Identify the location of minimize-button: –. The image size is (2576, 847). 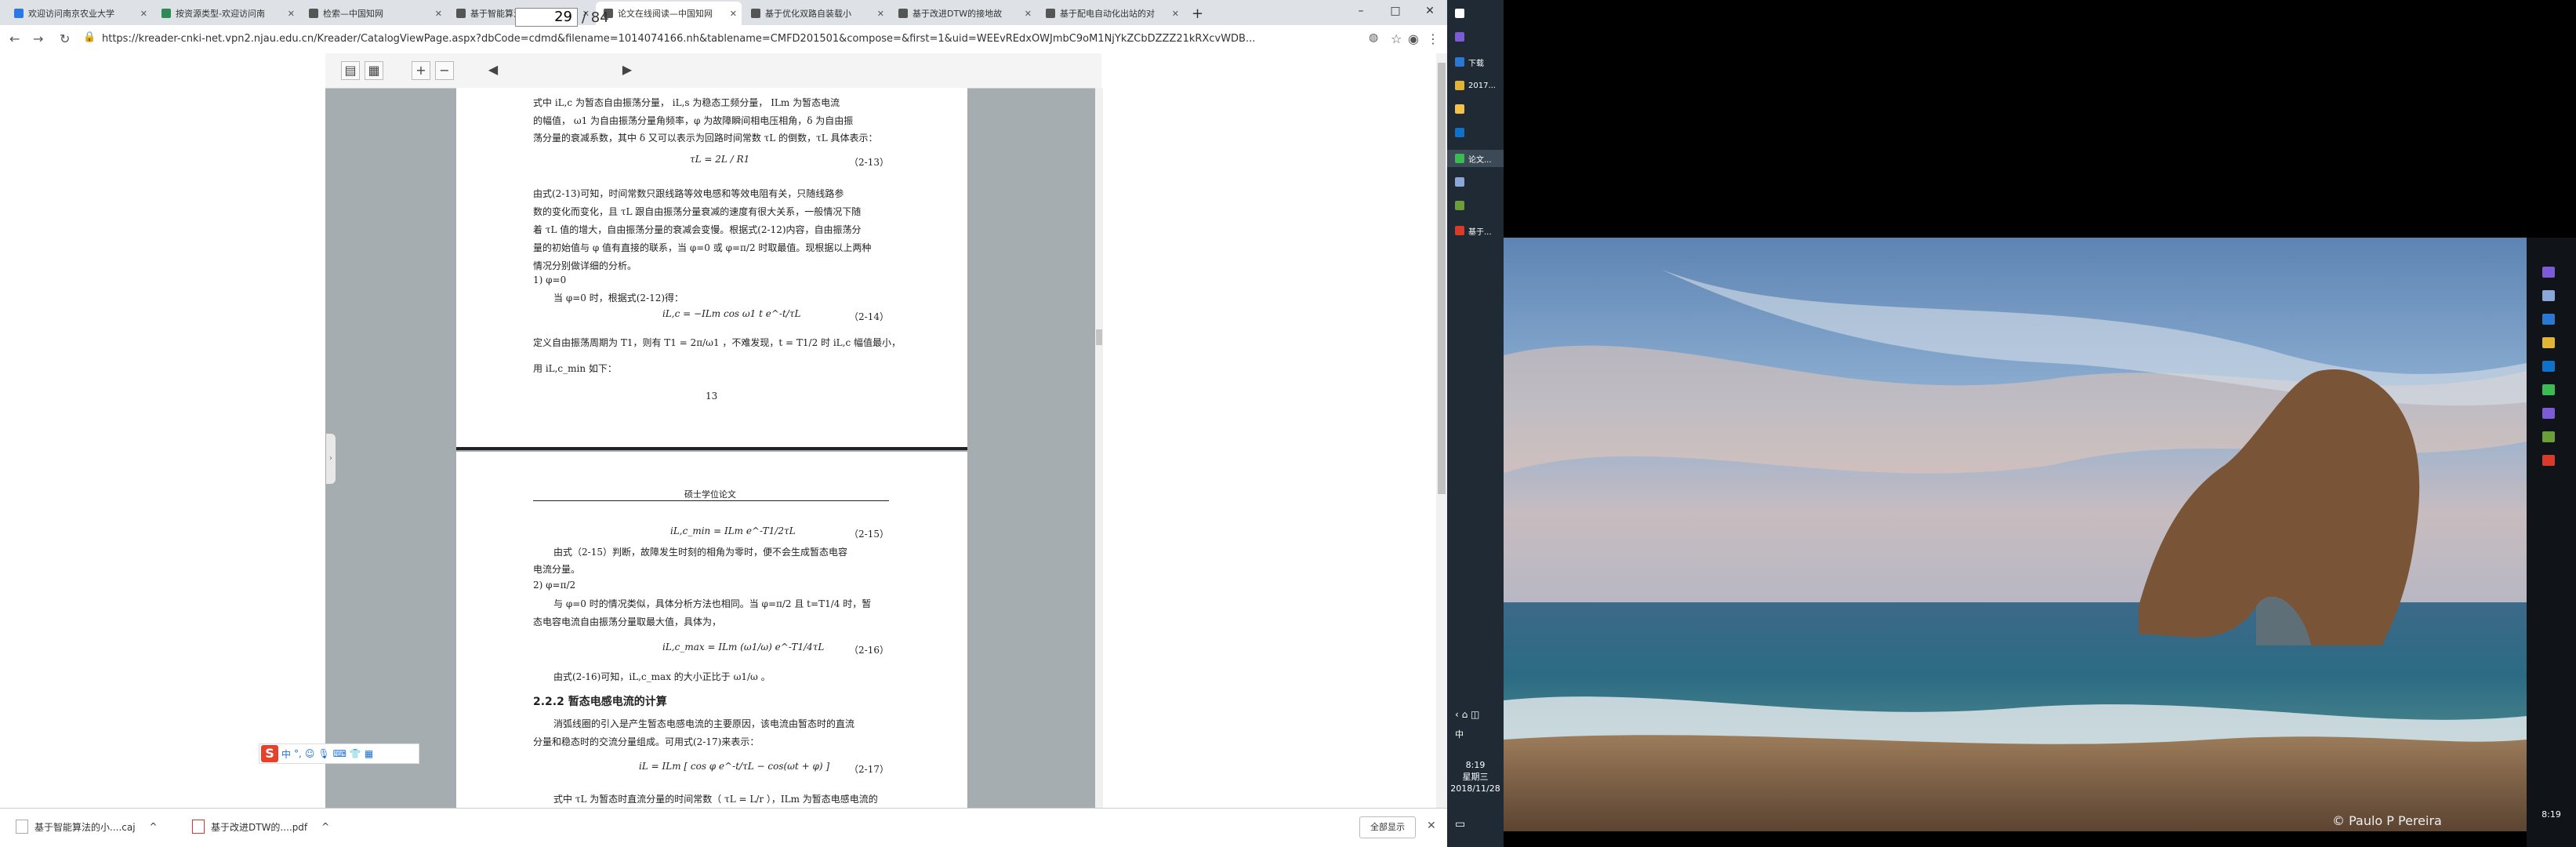
(1361, 11).